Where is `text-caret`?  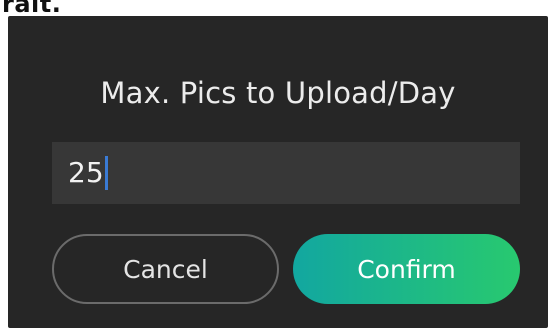 text-caret is located at coordinates (106, 173).